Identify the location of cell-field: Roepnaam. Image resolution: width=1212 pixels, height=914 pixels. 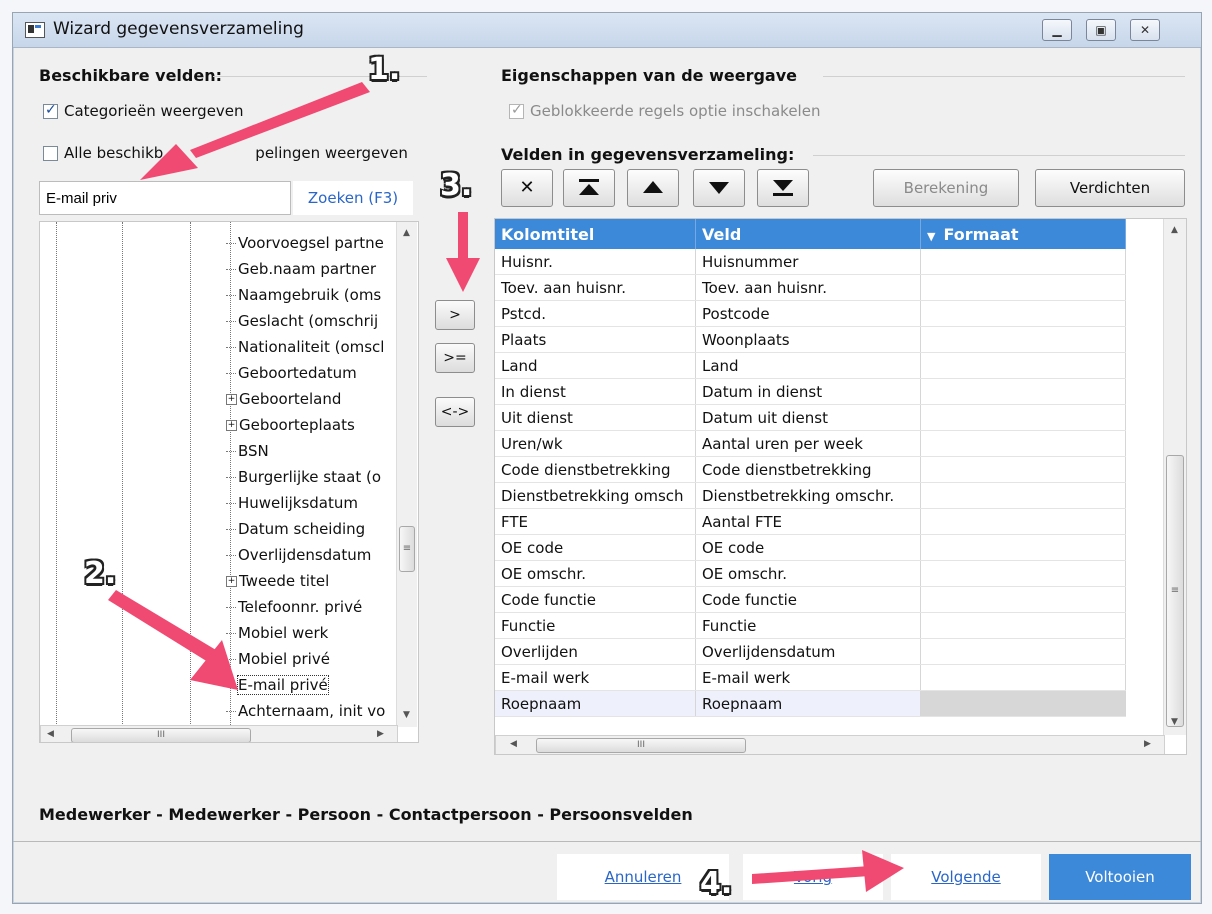
(808, 703).